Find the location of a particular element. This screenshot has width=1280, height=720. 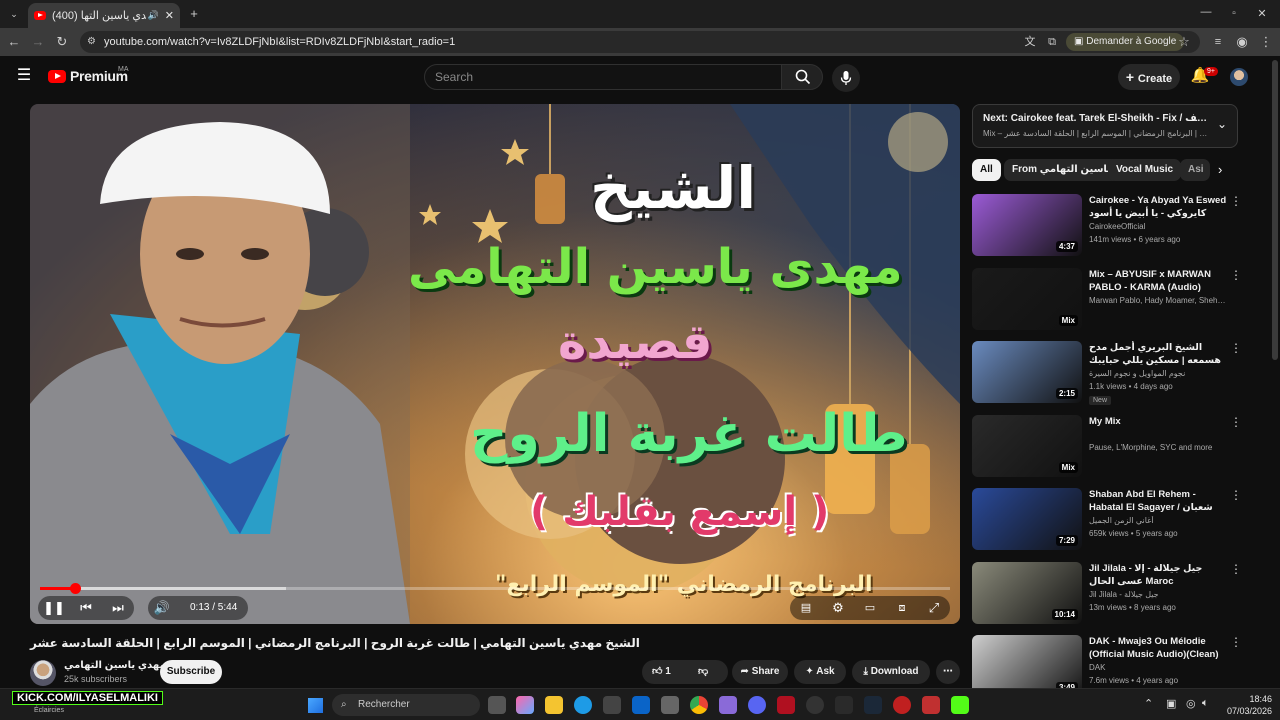

channel-name: مهدي ياسين التهامي ✔ is located at coordinates (119, 665).